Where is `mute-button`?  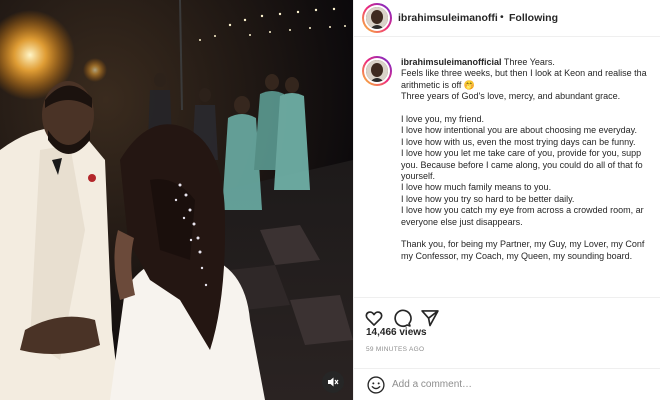
mute-button is located at coordinates (333, 382).